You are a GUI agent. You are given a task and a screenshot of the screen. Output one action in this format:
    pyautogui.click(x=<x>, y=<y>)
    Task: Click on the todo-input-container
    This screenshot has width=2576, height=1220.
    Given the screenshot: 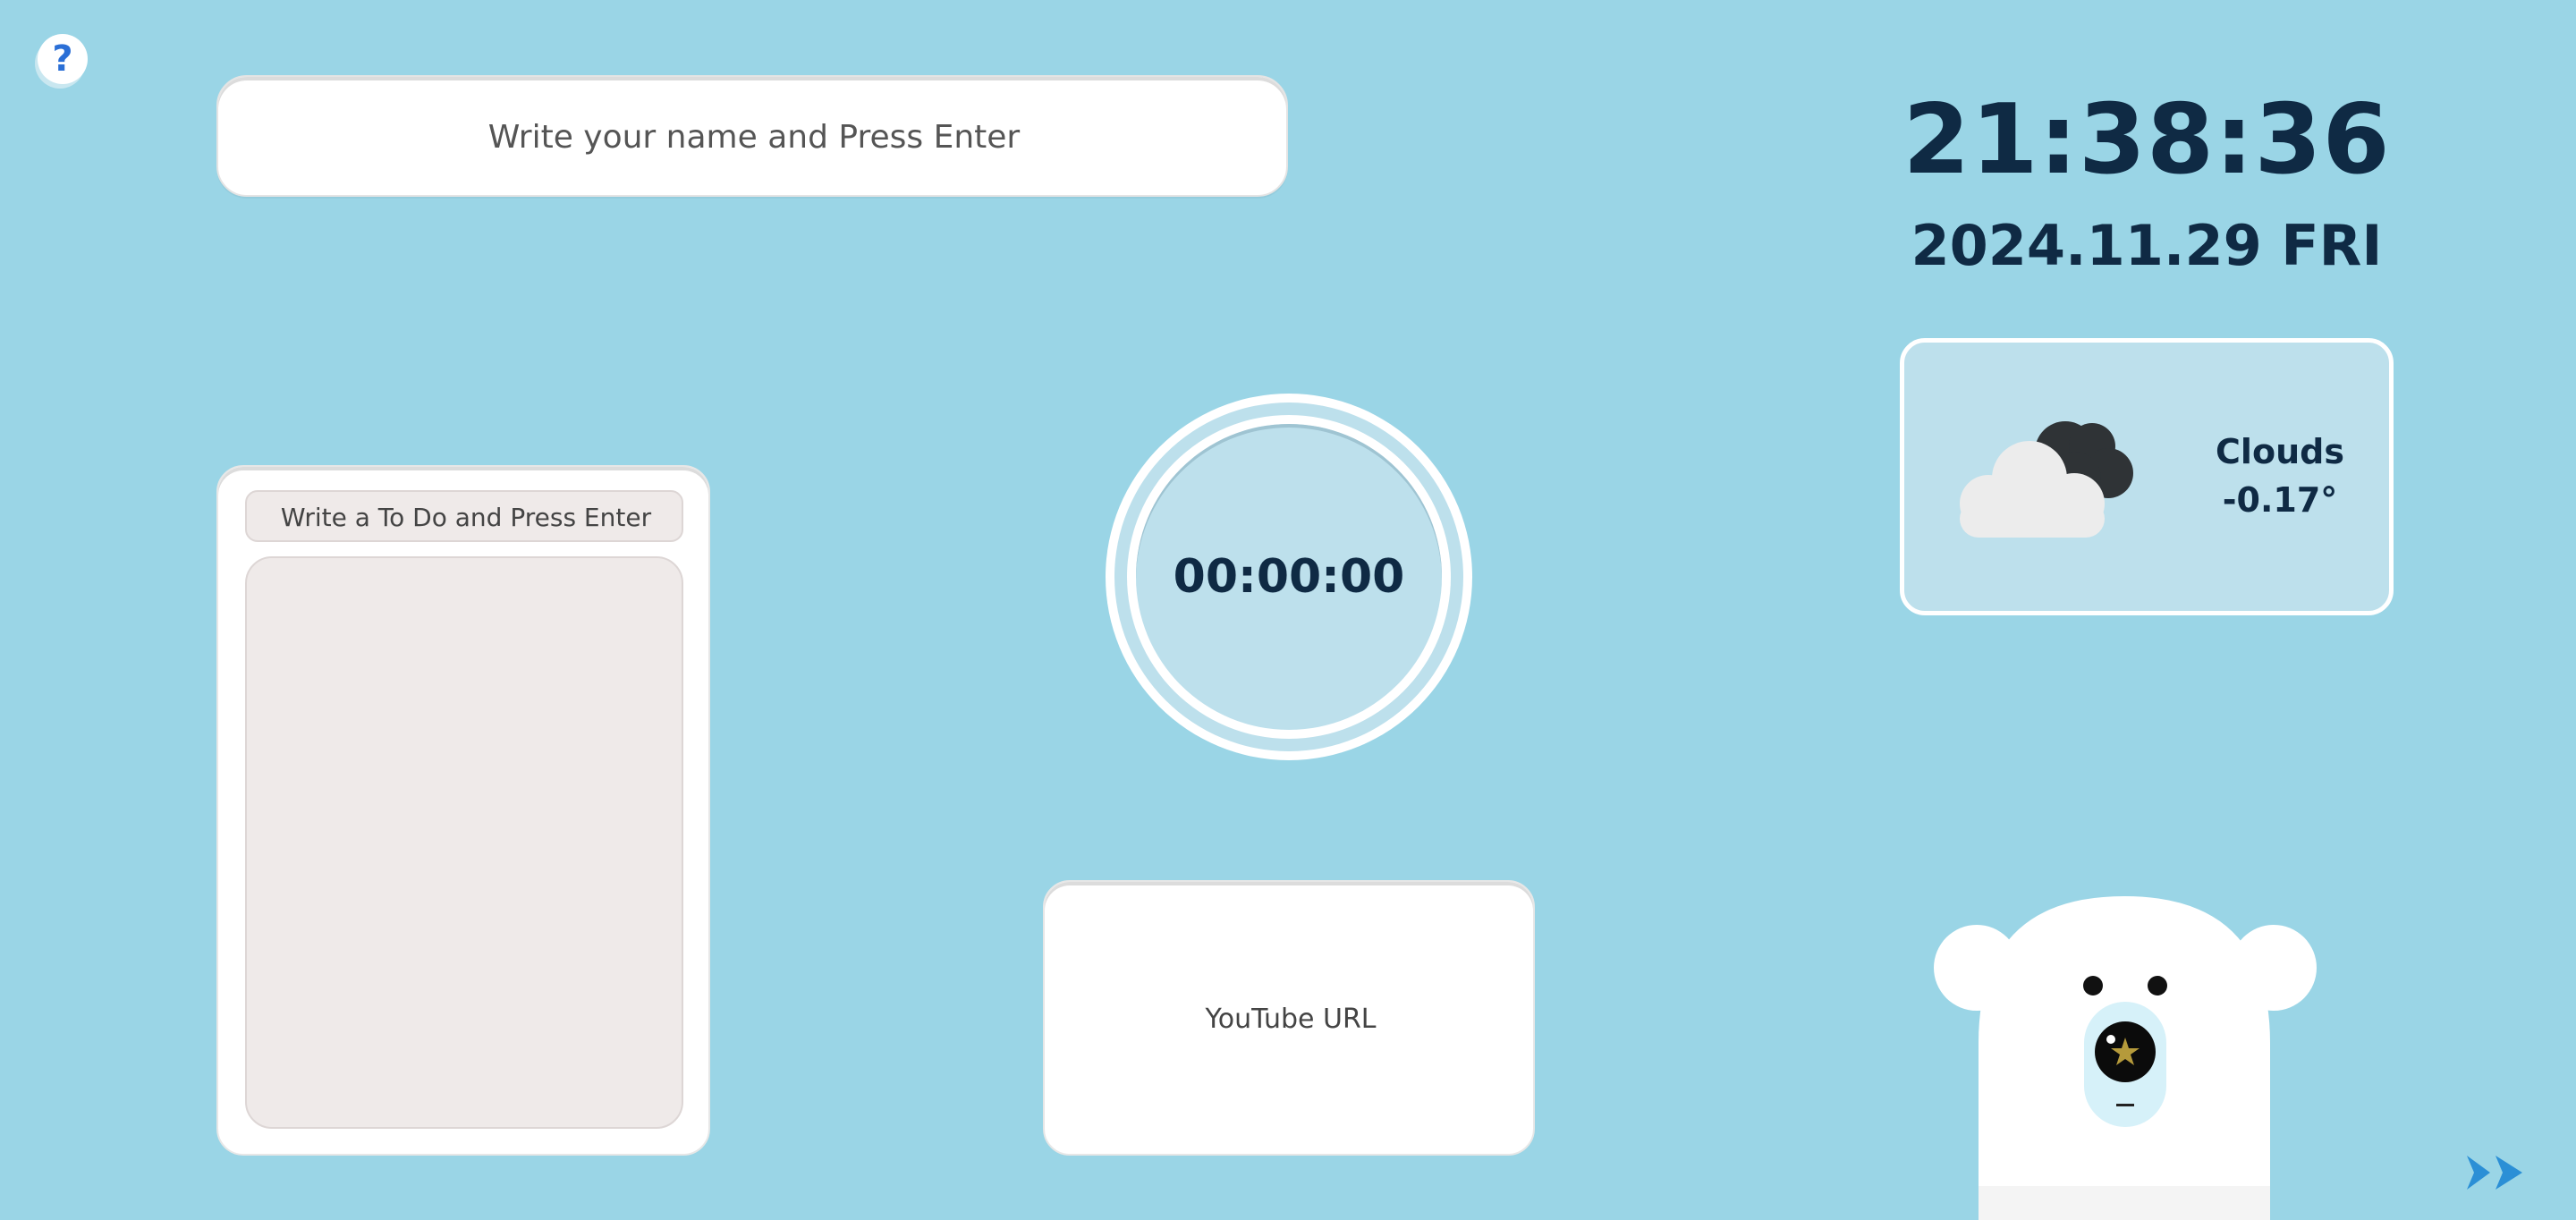 What is the action you would take?
    pyautogui.click(x=465, y=516)
    